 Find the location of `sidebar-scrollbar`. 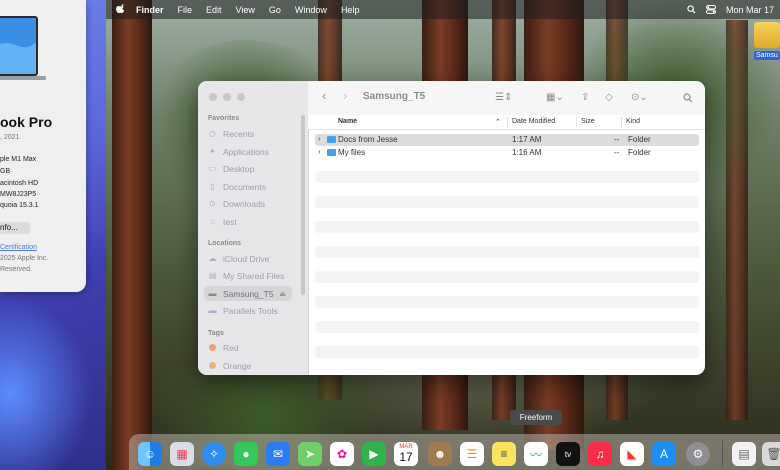

sidebar-scrollbar is located at coordinates (303, 205).